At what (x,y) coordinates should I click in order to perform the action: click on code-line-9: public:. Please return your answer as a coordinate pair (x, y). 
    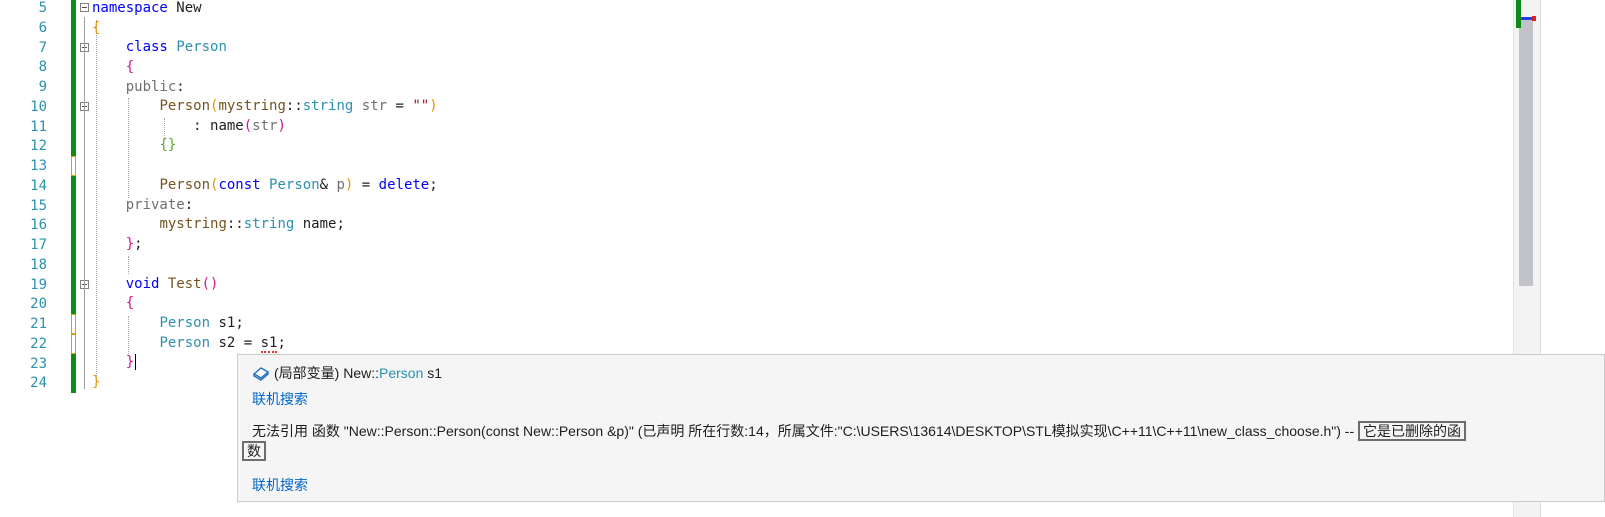
    Looking at the image, I should click on (138, 87).